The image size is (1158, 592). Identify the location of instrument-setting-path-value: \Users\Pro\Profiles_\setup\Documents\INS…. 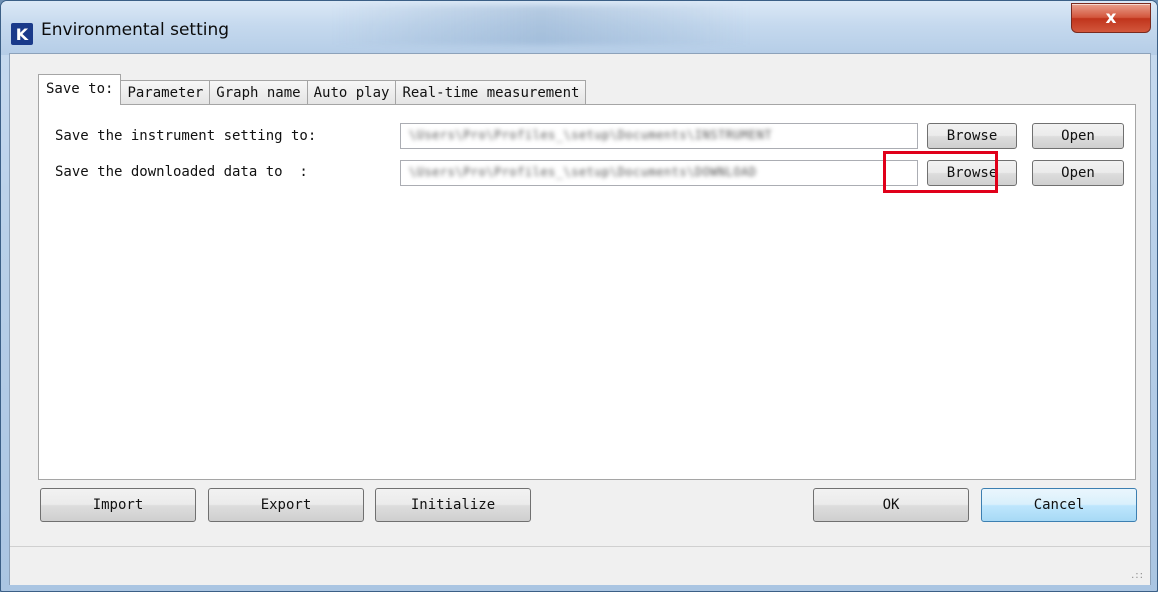
(591, 135).